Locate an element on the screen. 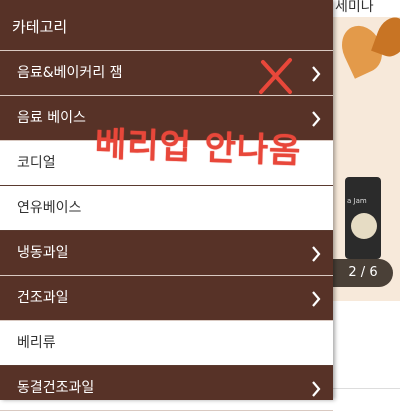 The height and width of the screenshot is (411, 400). category-item-berries: 베리류 is located at coordinates (166, 343).